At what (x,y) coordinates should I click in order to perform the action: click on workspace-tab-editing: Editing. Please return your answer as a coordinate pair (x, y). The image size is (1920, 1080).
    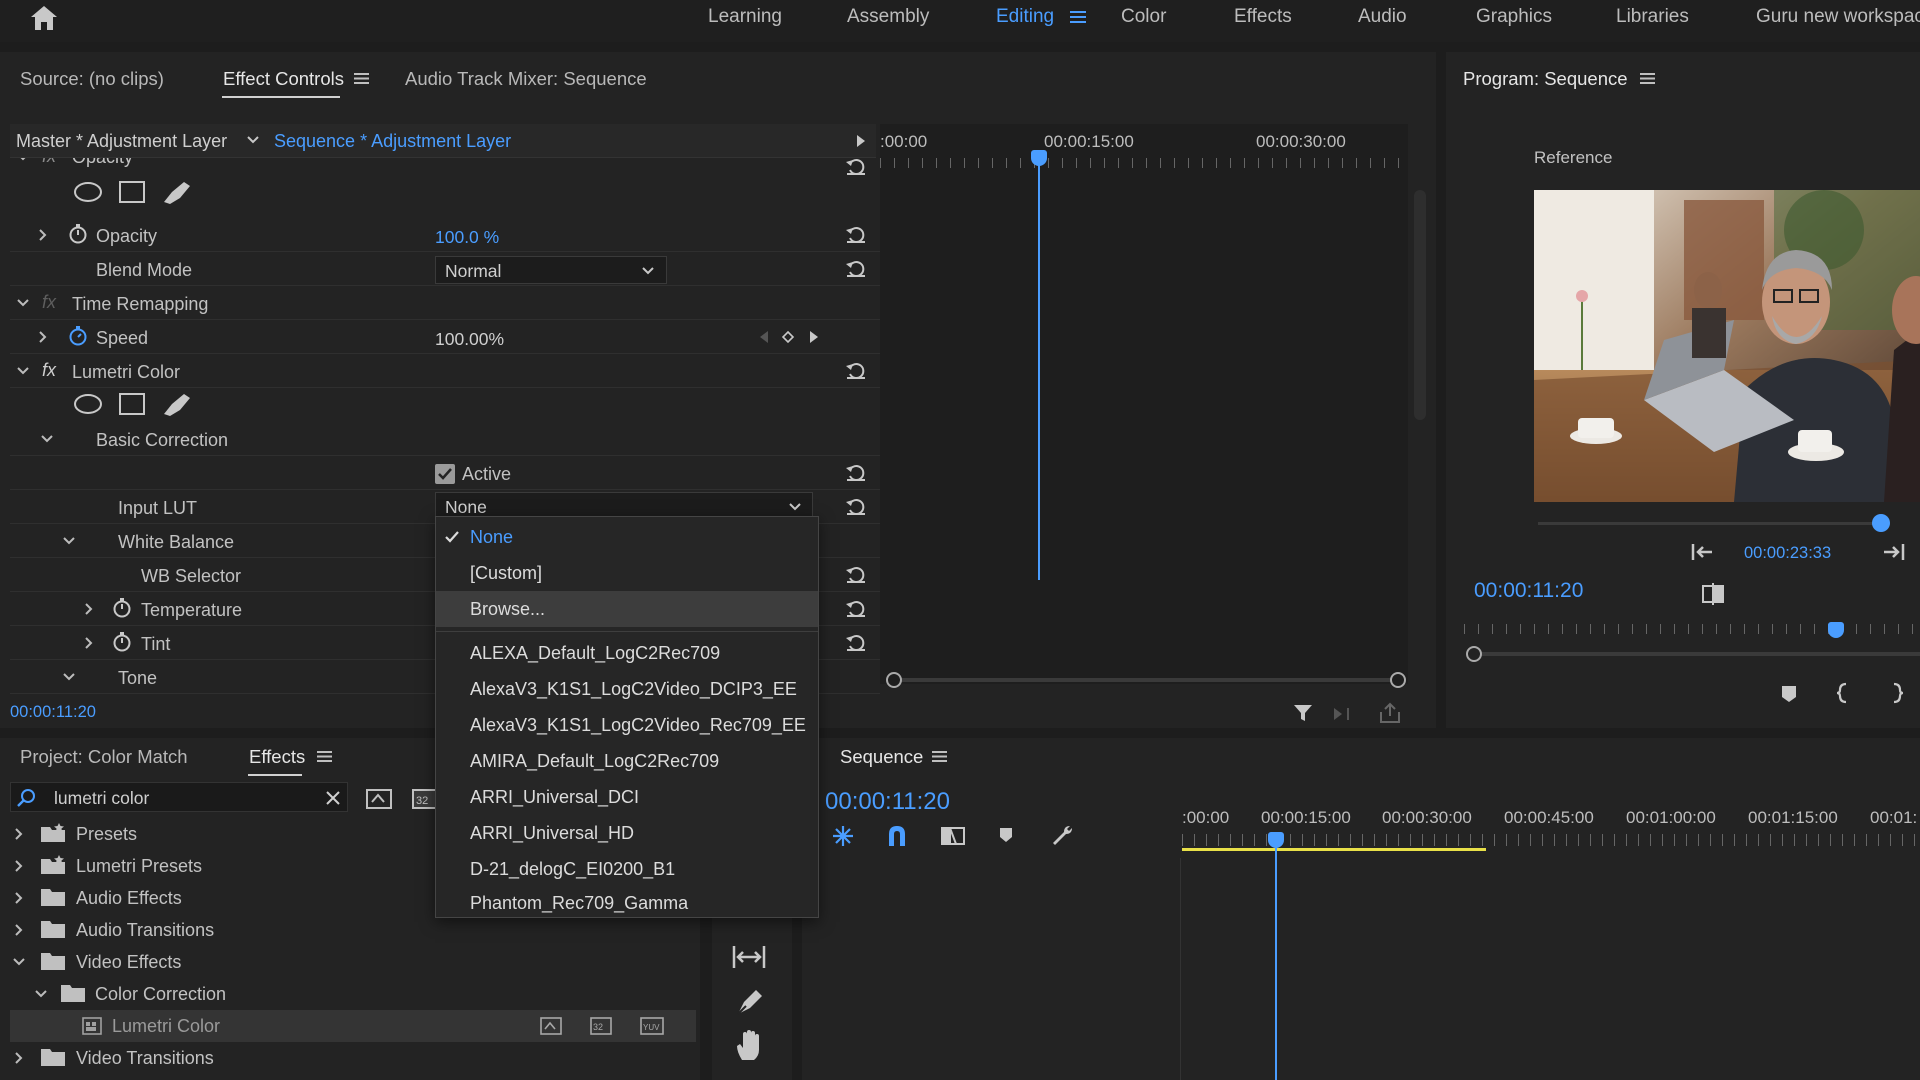
    Looking at the image, I should click on (1025, 17).